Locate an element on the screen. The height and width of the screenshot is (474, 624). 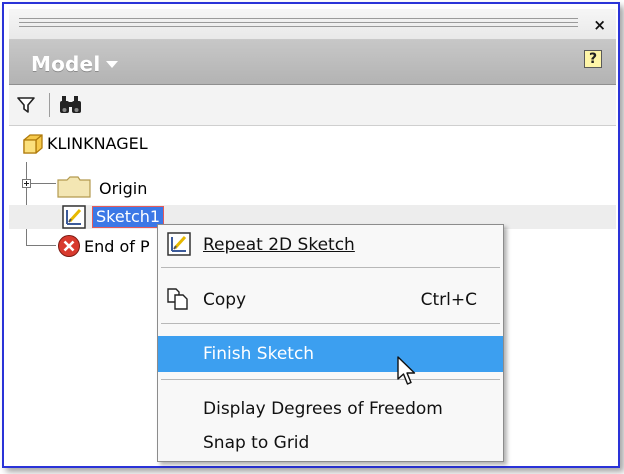
menu-item-repeat-2d-sketch: Repeat 2D Sketch is located at coordinates (330, 245).